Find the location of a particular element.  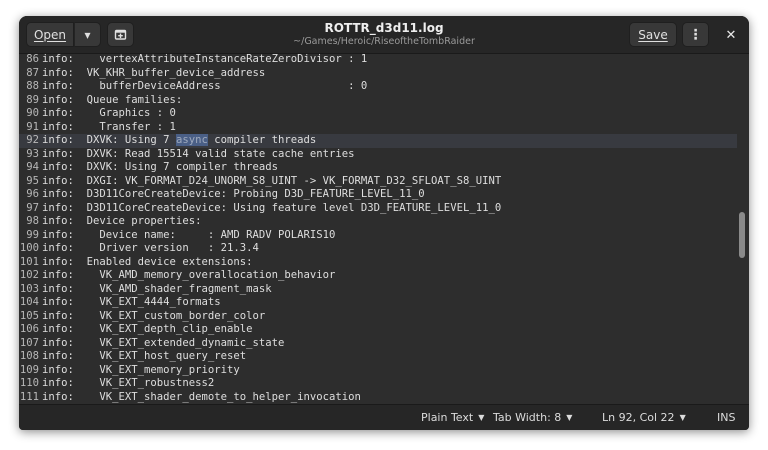

line-number: 106 is located at coordinates (29, 329).